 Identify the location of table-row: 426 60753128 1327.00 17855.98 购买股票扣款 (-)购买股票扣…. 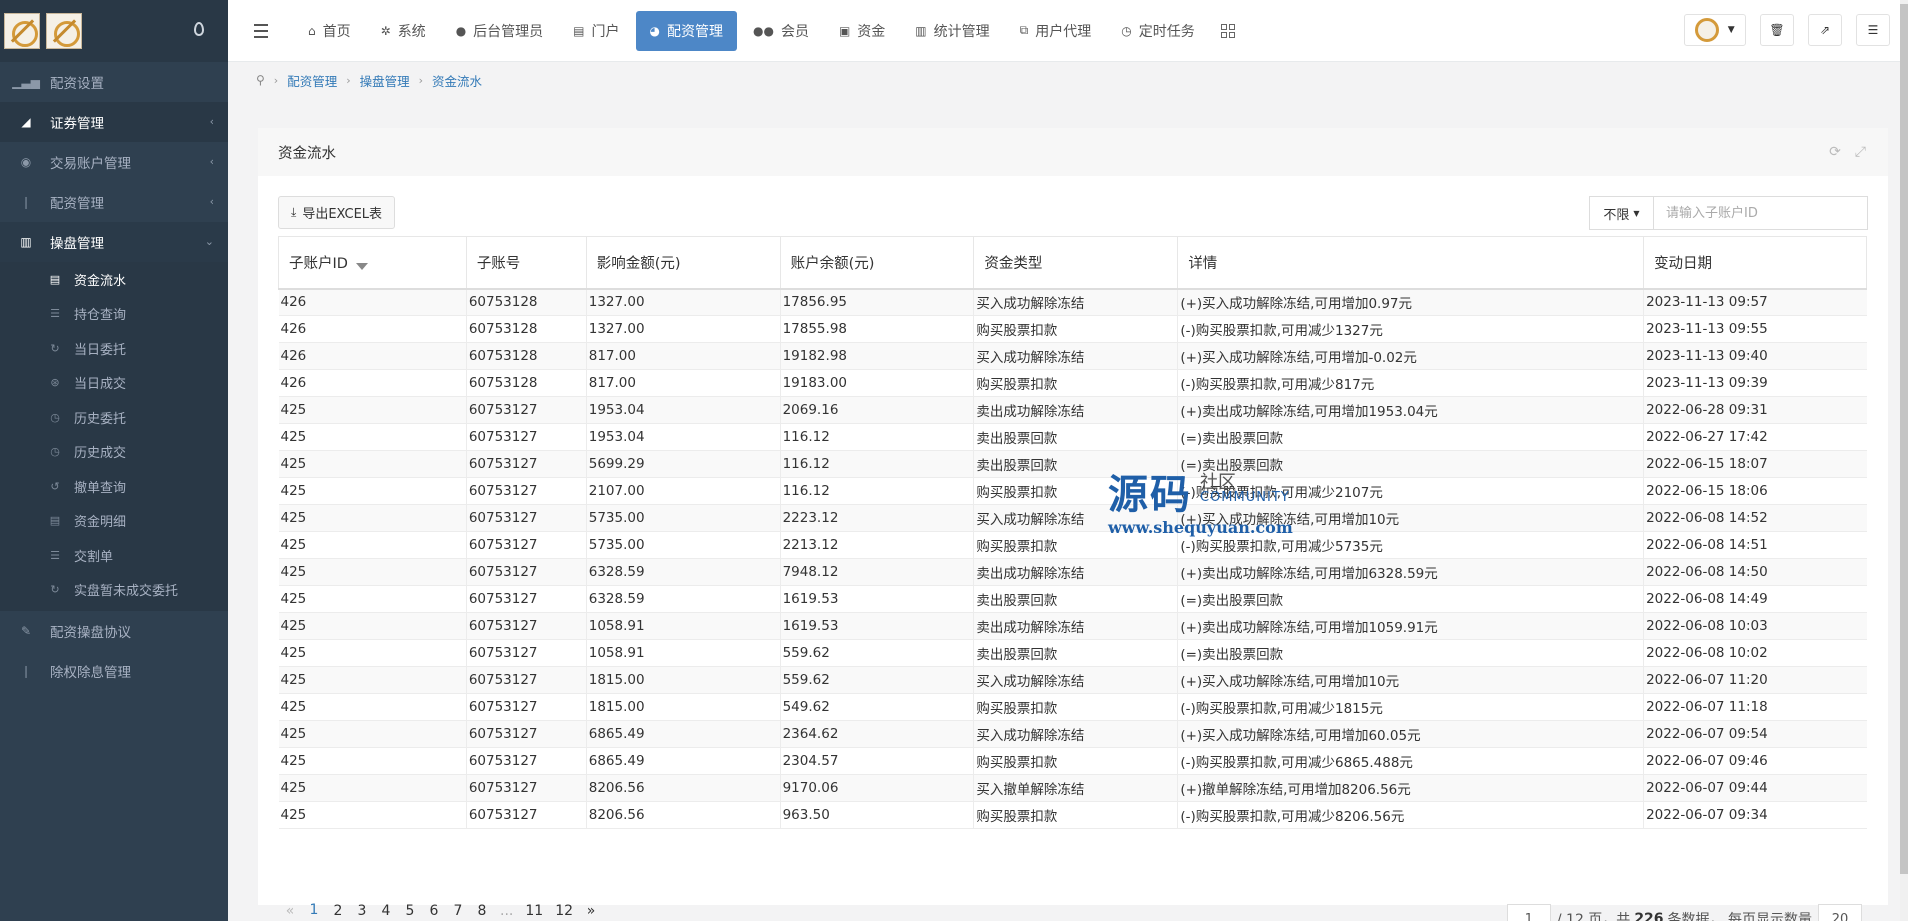
(1072, 329).